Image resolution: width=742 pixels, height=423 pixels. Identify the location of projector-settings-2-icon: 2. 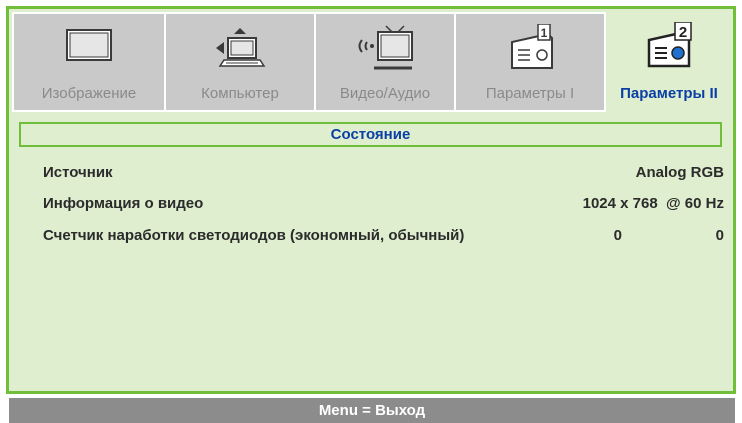
(669, 47).